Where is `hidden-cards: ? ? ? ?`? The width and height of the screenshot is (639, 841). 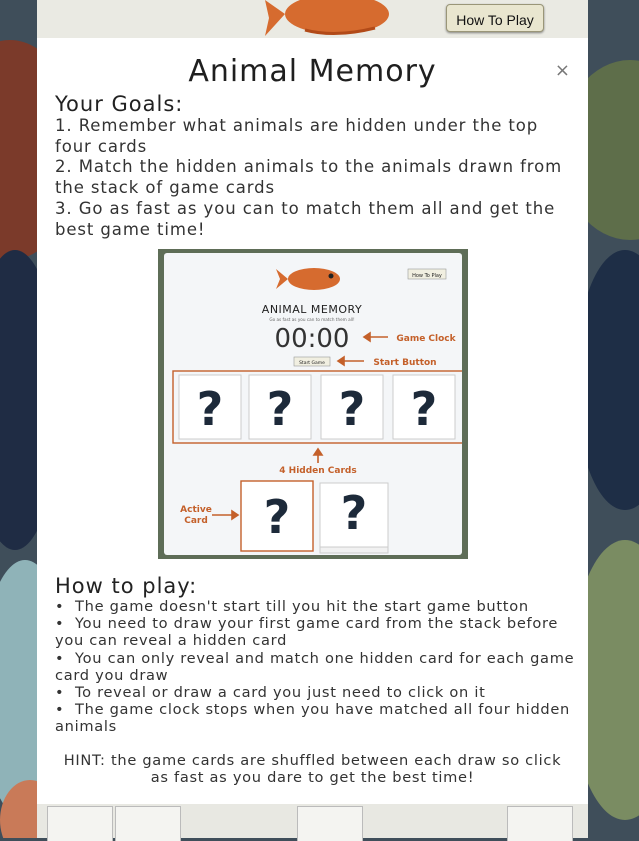
hidden-cards: ? ? ? ? is located at coordinates (317, 407).